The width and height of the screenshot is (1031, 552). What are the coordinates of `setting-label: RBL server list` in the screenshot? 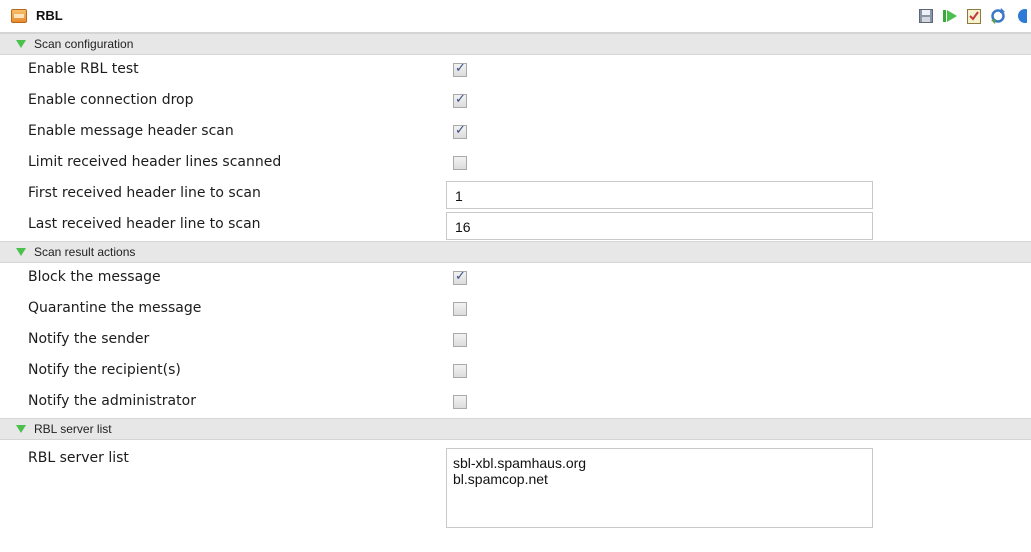 It's located at (78, 458).